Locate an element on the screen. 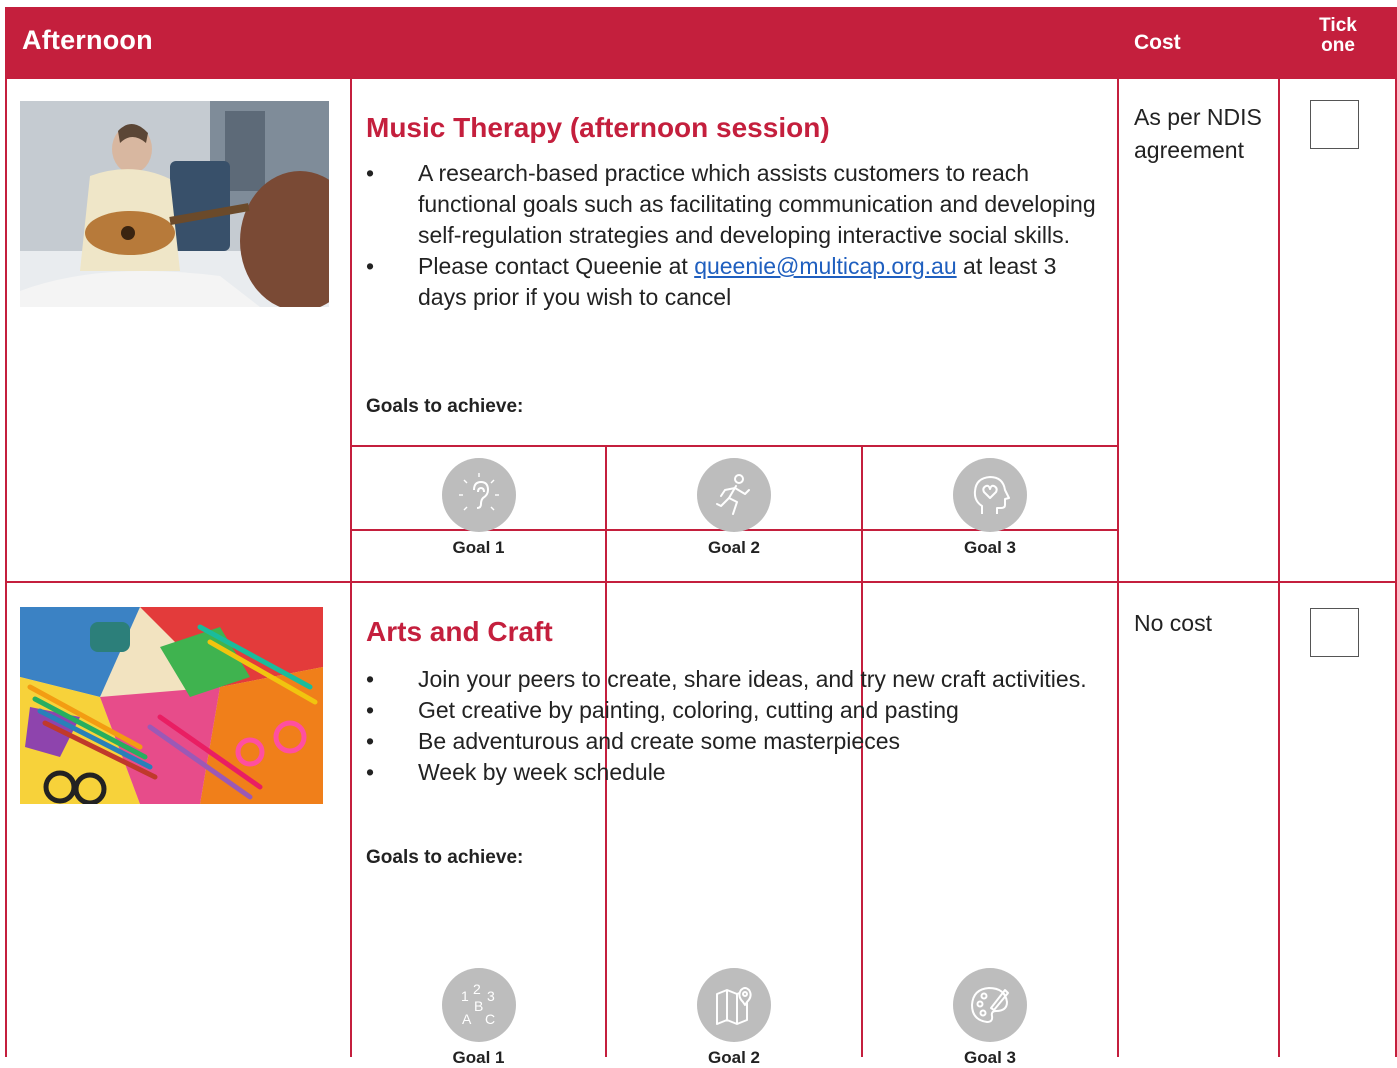 This screenshot has width=1397, height=1068. goals-divider-row1 is located at coordinates (734, 446).